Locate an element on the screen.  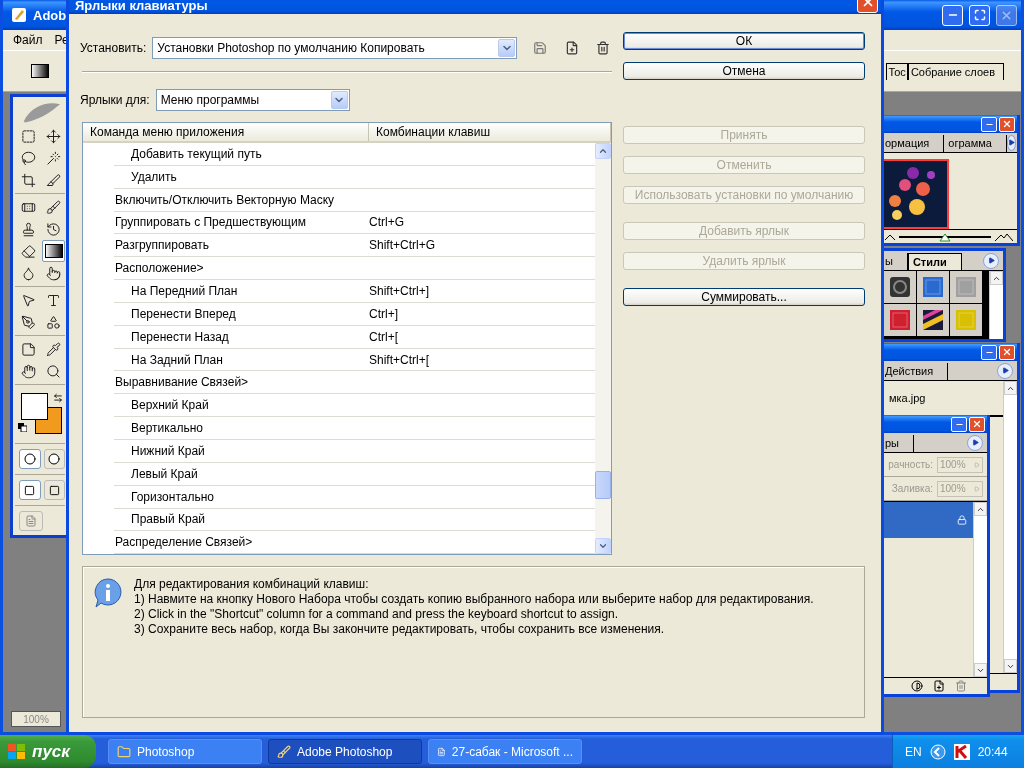
command-name: Перенести Назад is located at coordinates (241, 336).